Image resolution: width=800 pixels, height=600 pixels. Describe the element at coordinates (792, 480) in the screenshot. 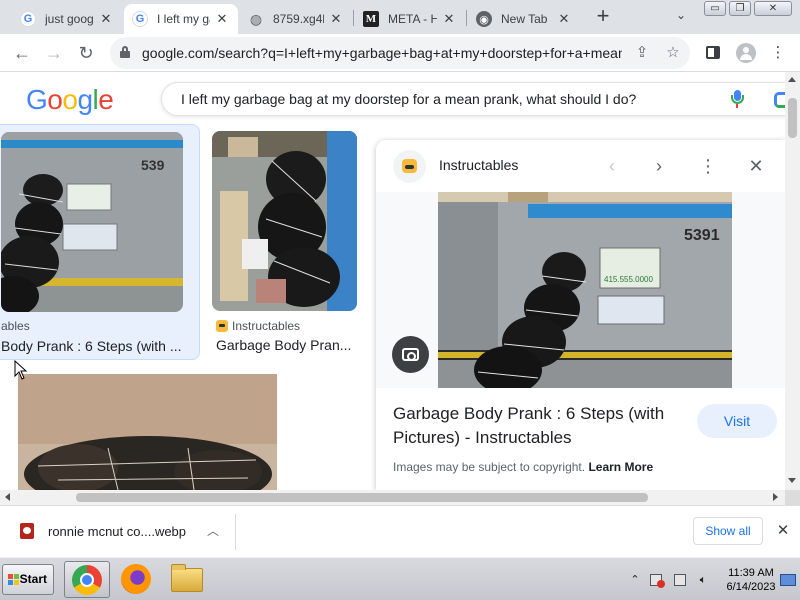

I see `scroll-down-icon` at that location.